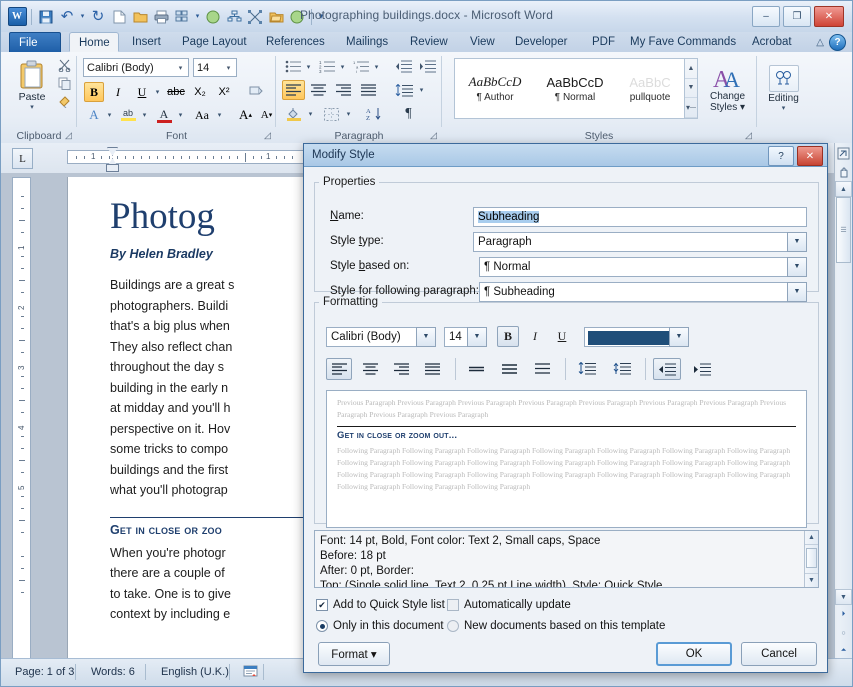  I want to click on dialog-align-right-button, so click(401, 369).